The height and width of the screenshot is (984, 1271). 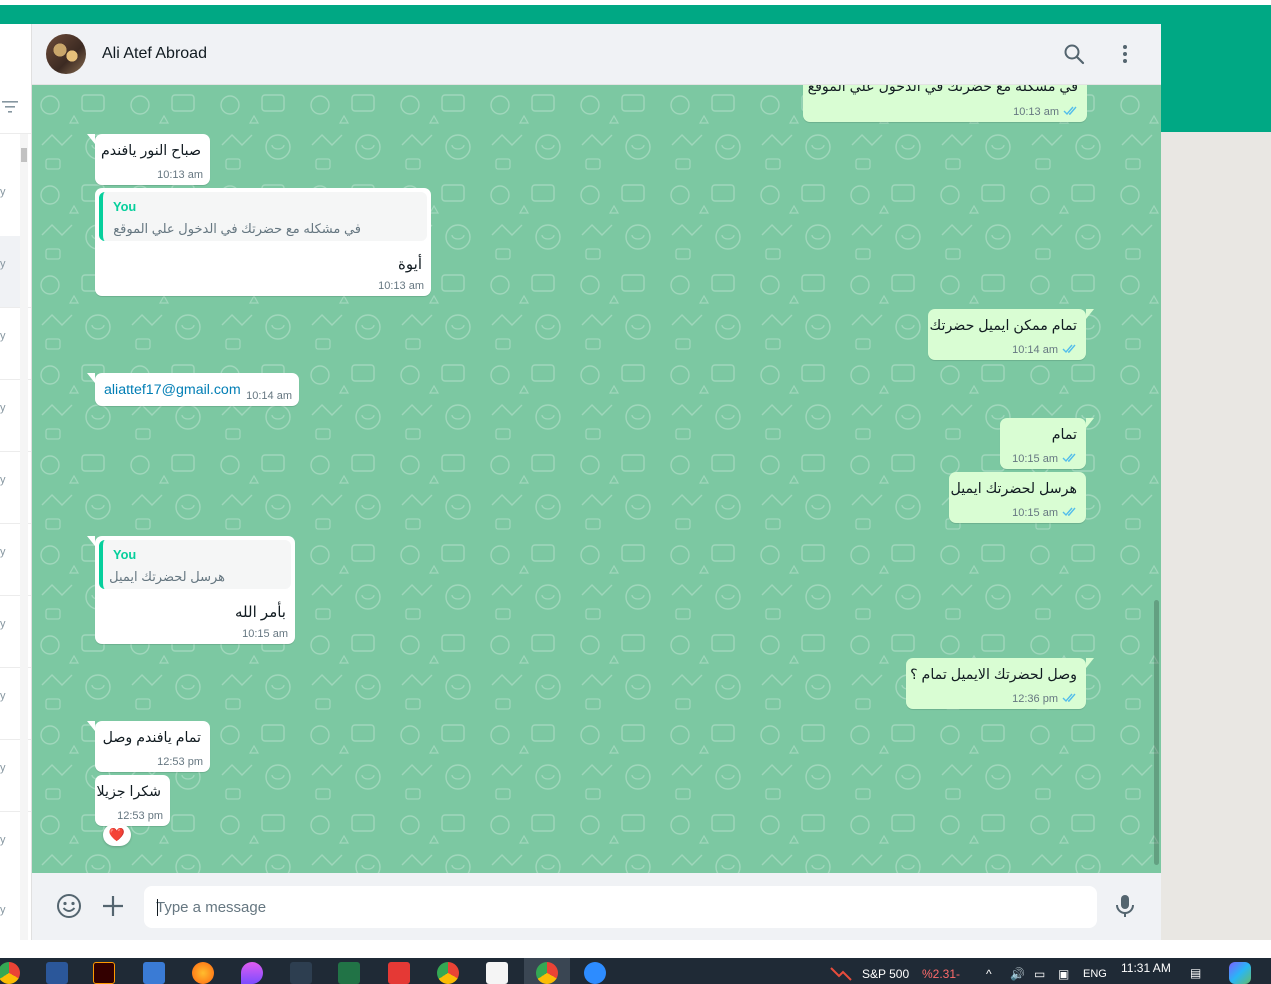 I want to click on incoming-reply-message: You هرسل لحضرتك ايميل بأمر الله 10:15 am, so click(x=191, y=590).